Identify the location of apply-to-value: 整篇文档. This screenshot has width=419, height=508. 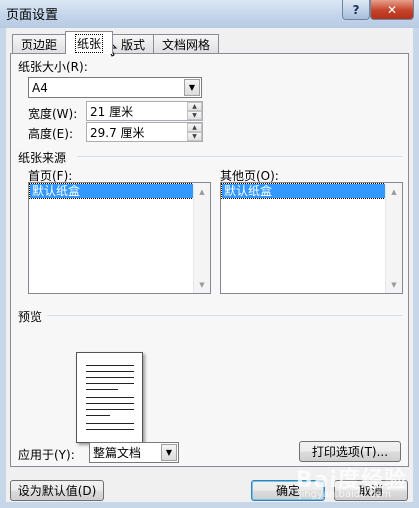
(117, 453).